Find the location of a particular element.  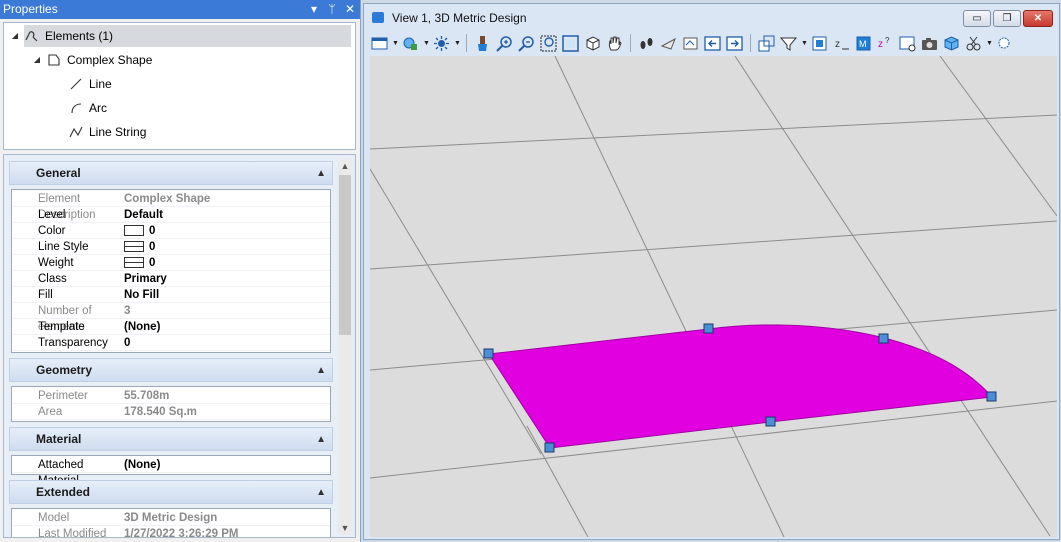

view-previous-icon is located at coordinates (712, 43).